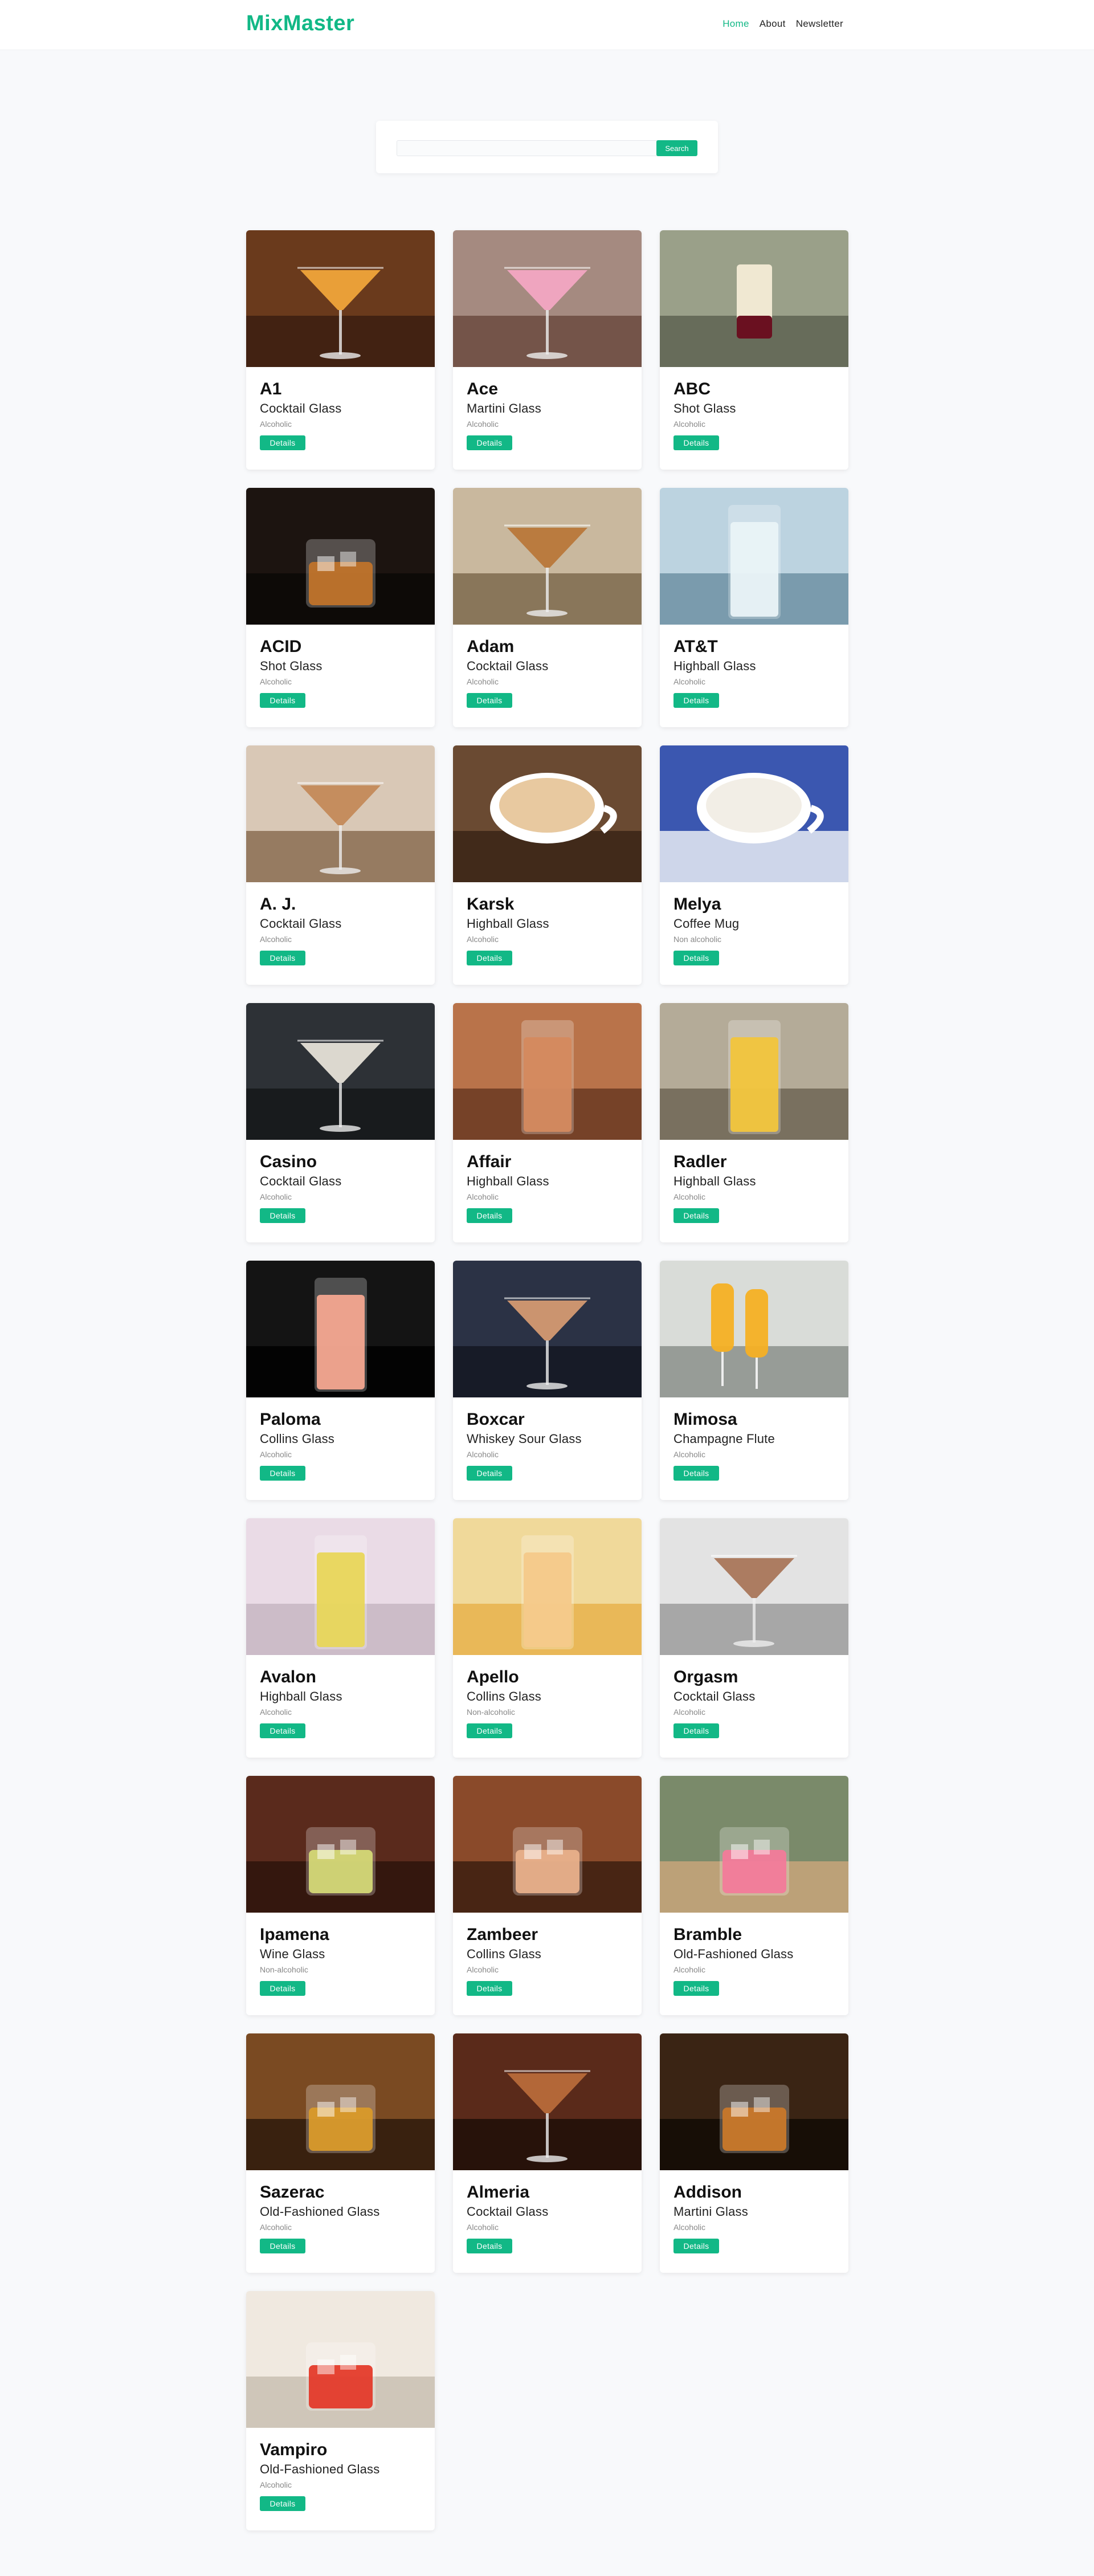  What do you see at coordinates (340, 865) in the screenshot?
I see `cocktail-card: A. J. Cocktail Glass Alcoholic Details` at bounding box center [340, 865].